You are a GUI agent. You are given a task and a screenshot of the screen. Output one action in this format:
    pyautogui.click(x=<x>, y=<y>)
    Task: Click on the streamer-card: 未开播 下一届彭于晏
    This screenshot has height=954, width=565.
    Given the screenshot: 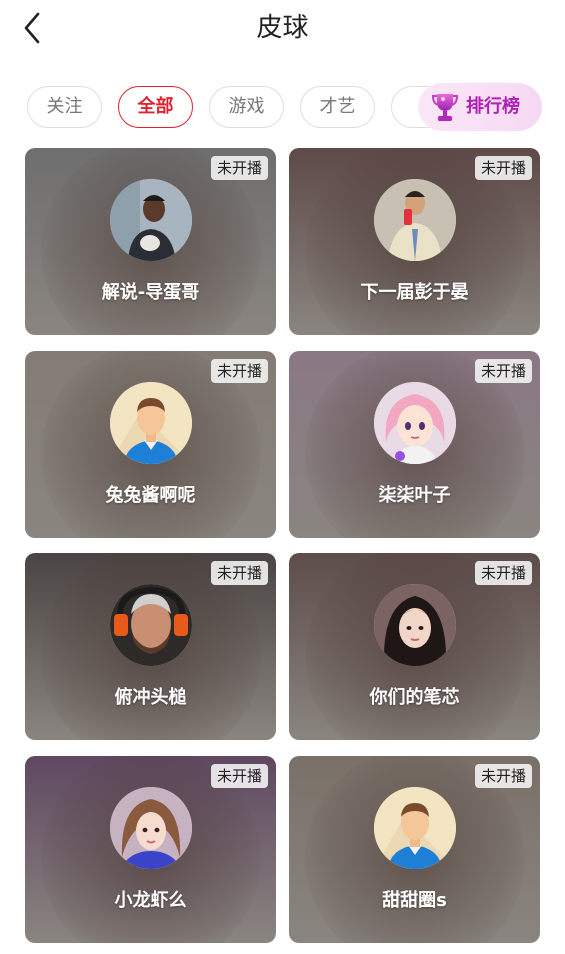 What is the action you would take?
    pyautogui.click(x=414, y=241)
    